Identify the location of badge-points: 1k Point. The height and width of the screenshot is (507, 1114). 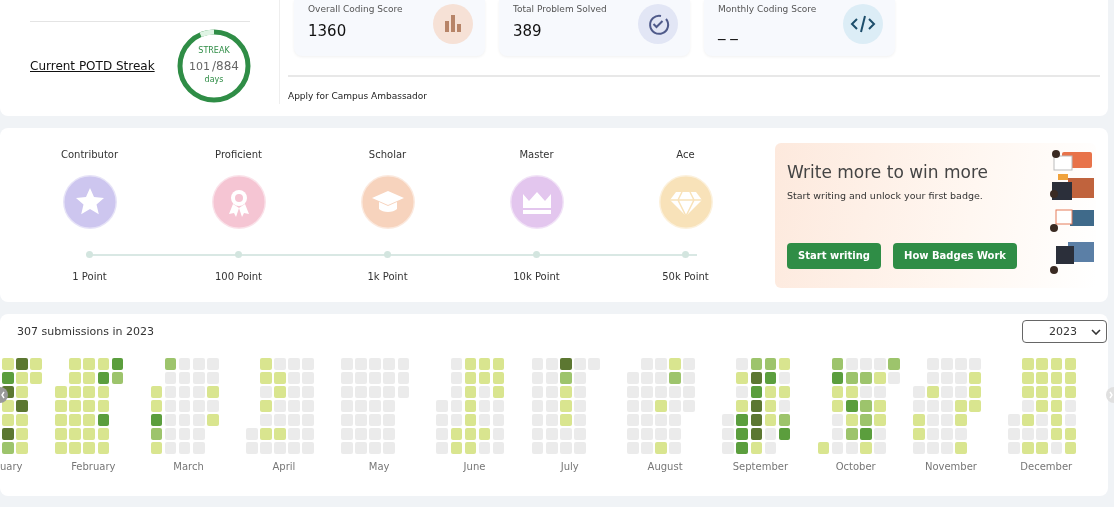
(387, 276).